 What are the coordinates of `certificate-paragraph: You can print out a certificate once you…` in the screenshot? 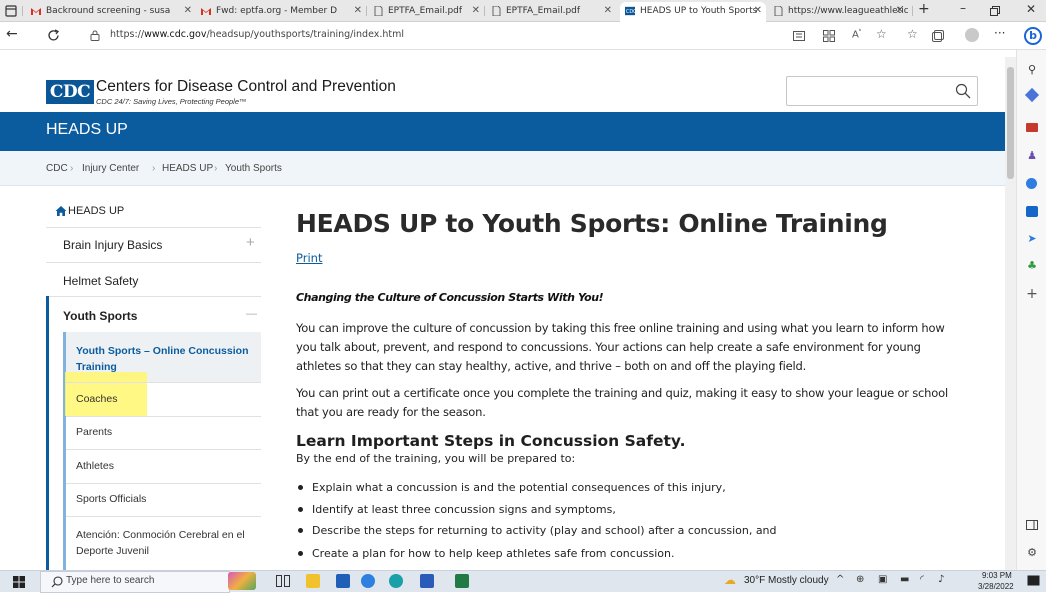 It's located at (622, 402).